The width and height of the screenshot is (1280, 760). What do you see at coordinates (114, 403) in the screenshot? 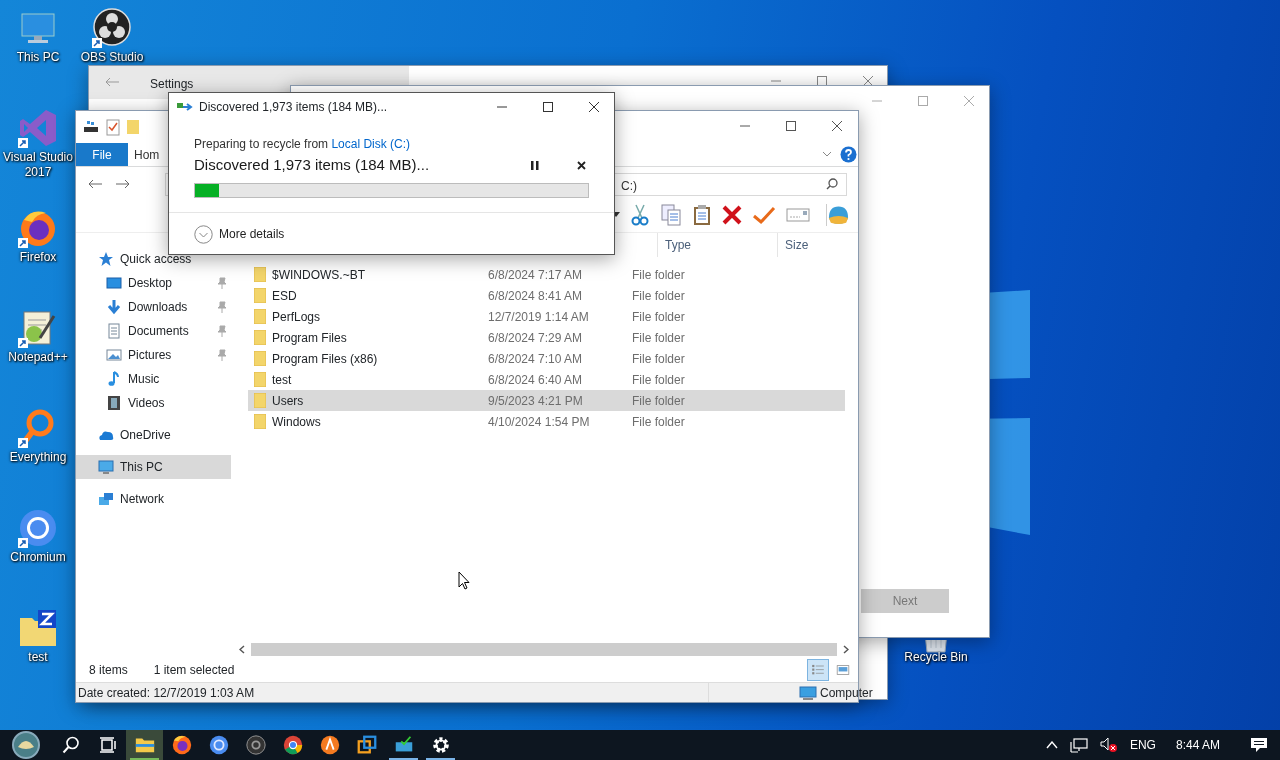
I see `film-icon` at bounding box center [114, 403].